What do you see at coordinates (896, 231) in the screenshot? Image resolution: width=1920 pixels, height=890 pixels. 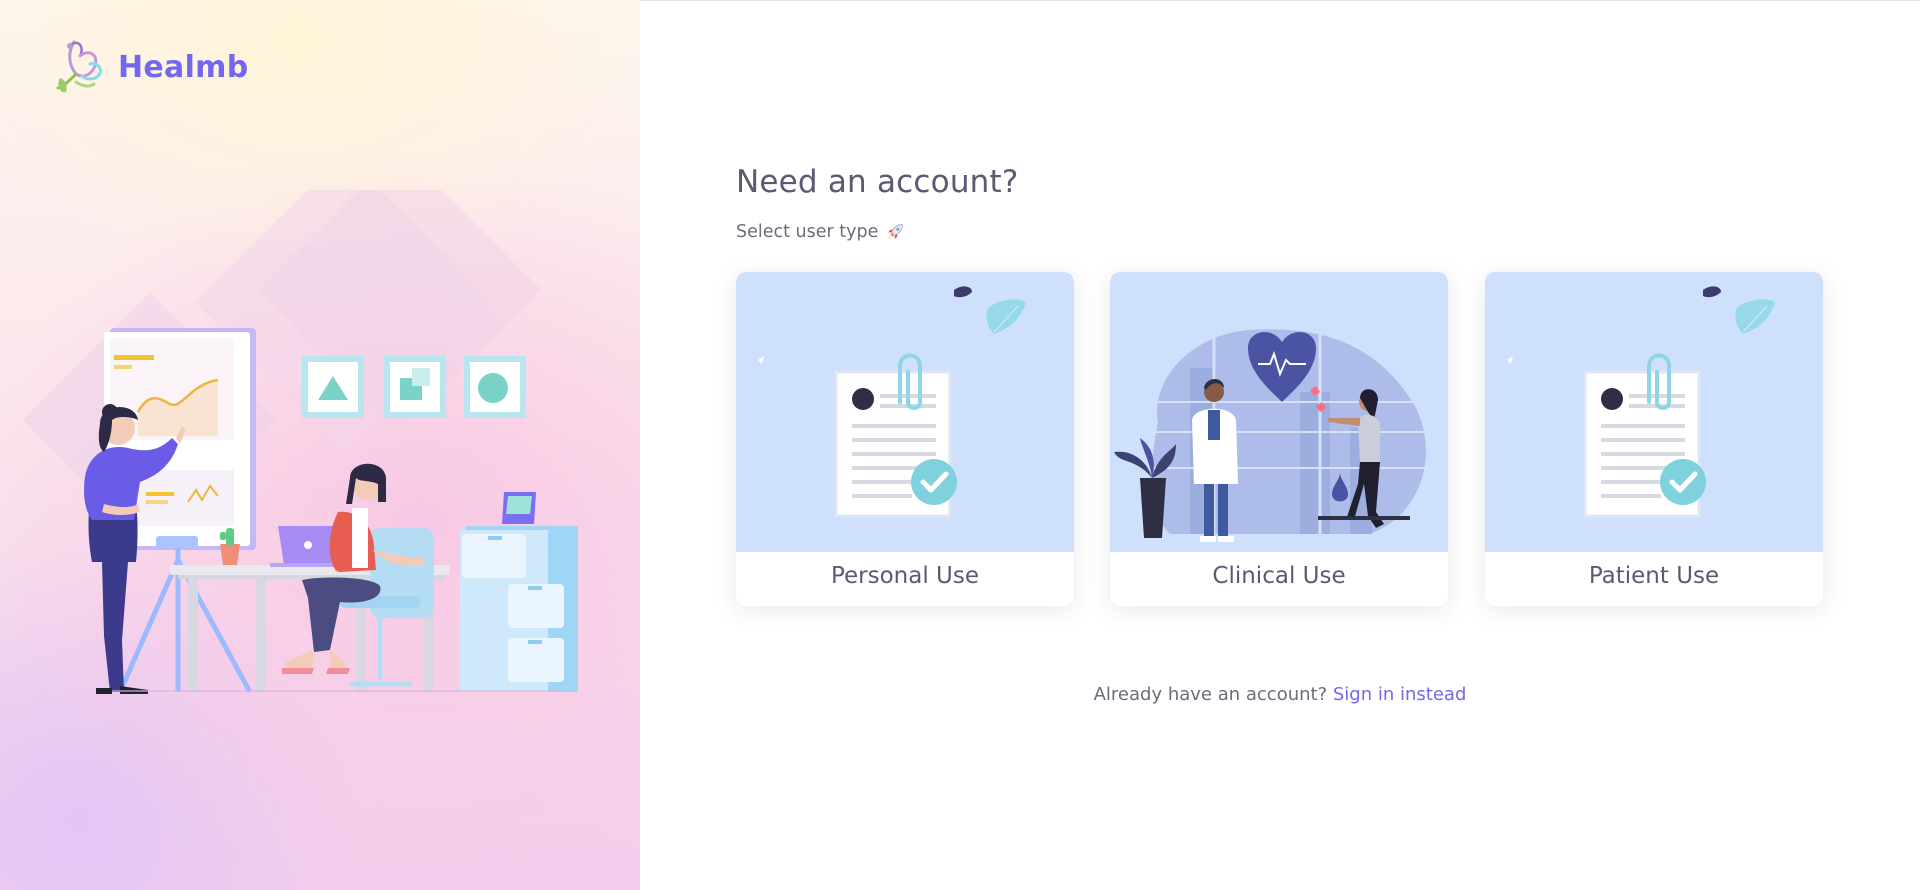 I see `rocket-icon` at bounding box center [896, 231].